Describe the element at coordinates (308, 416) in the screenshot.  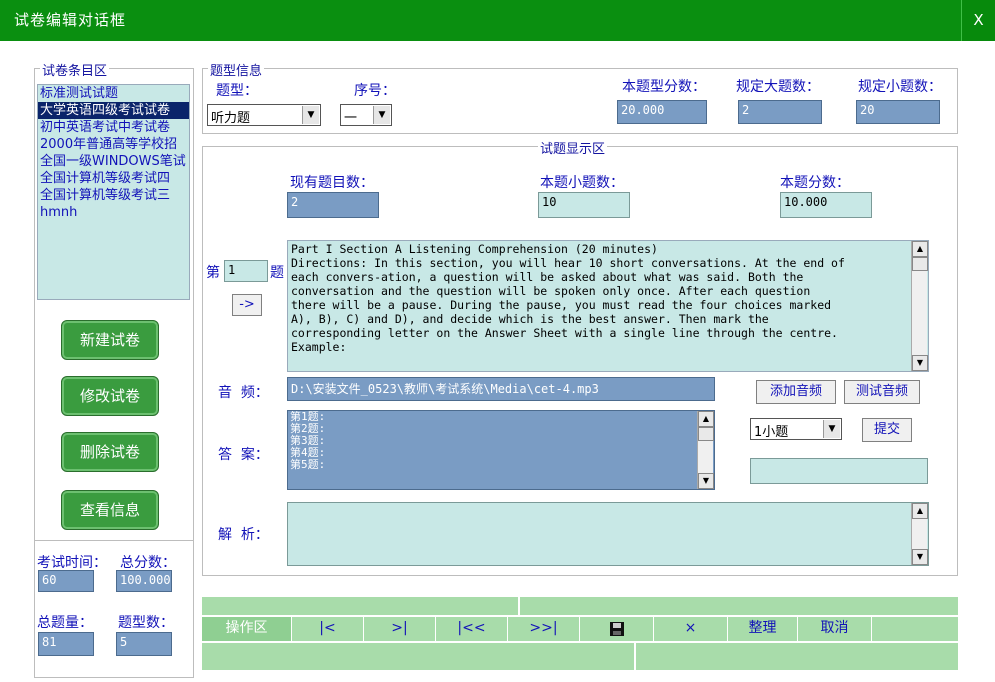
I see `answer-item: 第1题:` at that location.